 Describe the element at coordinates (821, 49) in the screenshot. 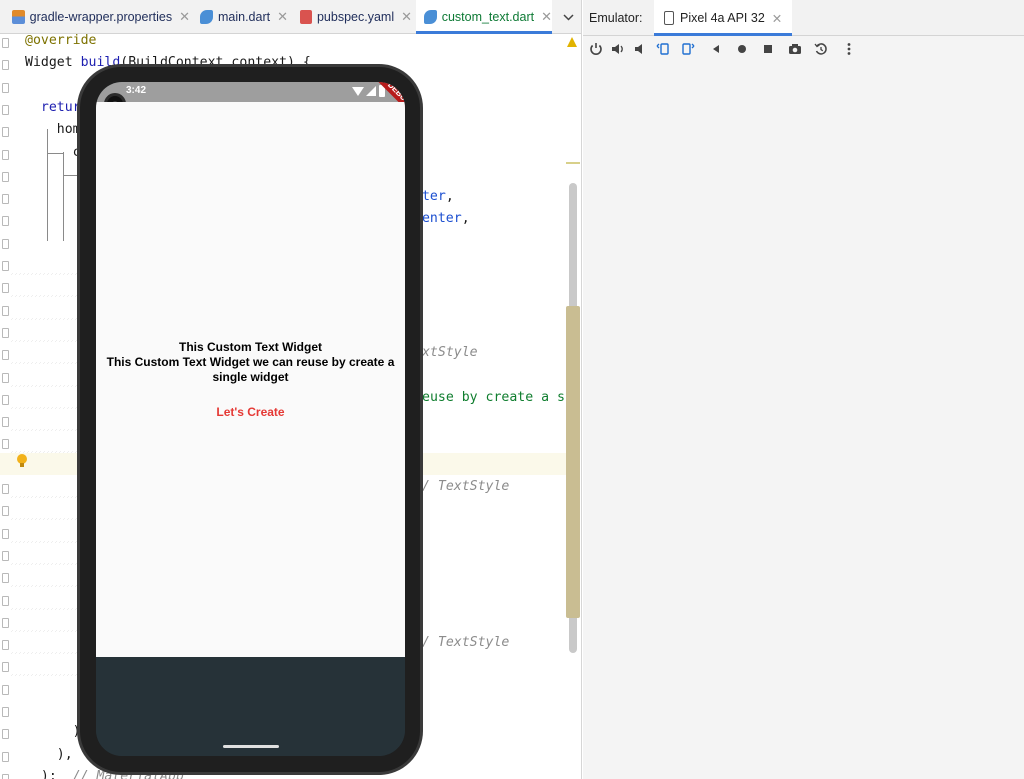

I see `snapshot-icon` at that location.